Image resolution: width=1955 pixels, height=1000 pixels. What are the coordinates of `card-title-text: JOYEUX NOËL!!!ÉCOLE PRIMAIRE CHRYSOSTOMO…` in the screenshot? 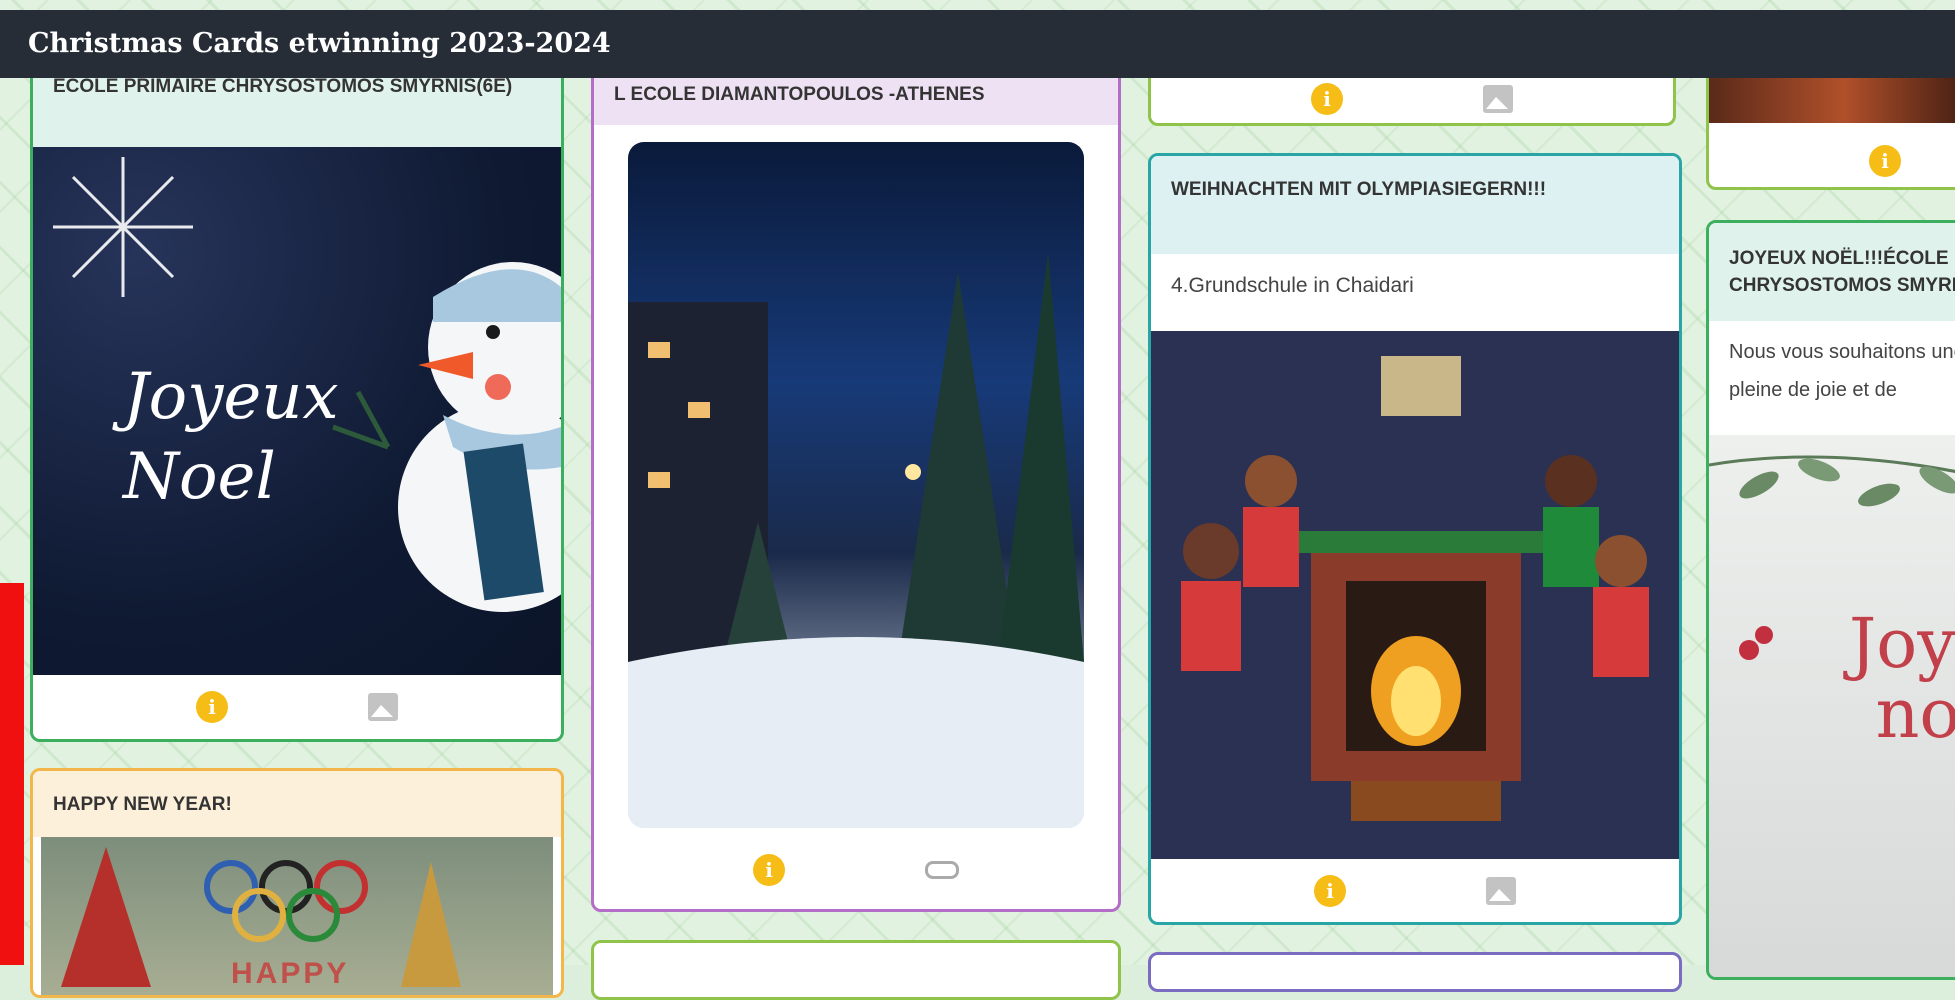 It's located at (1842, 272).